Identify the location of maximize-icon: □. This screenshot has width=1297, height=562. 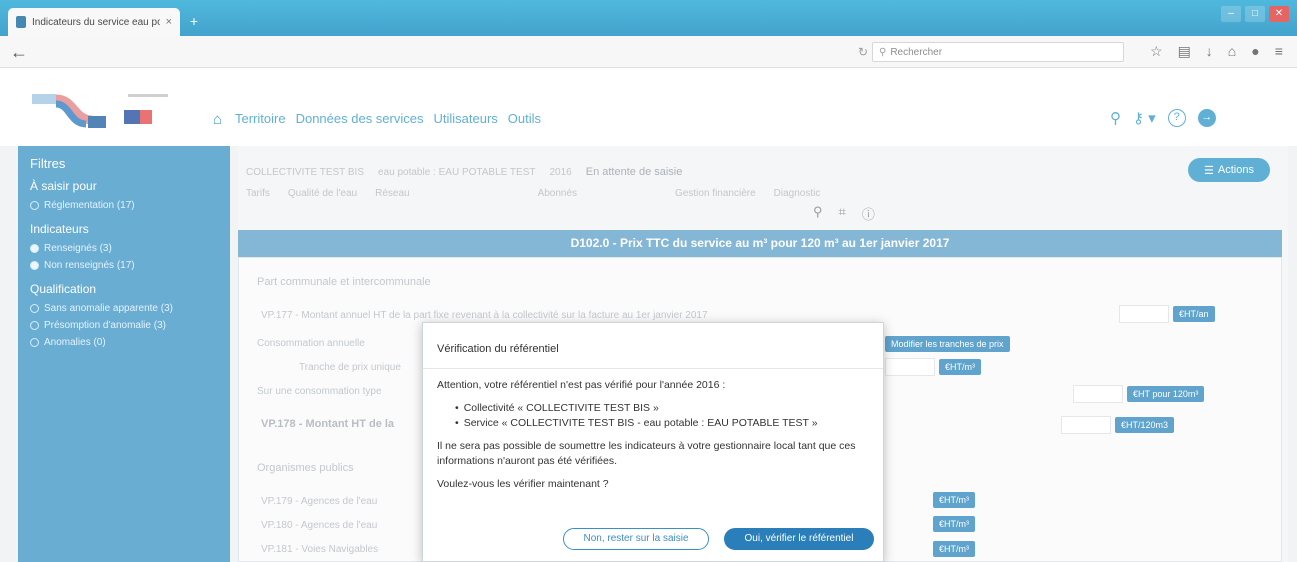
(1255, 14).